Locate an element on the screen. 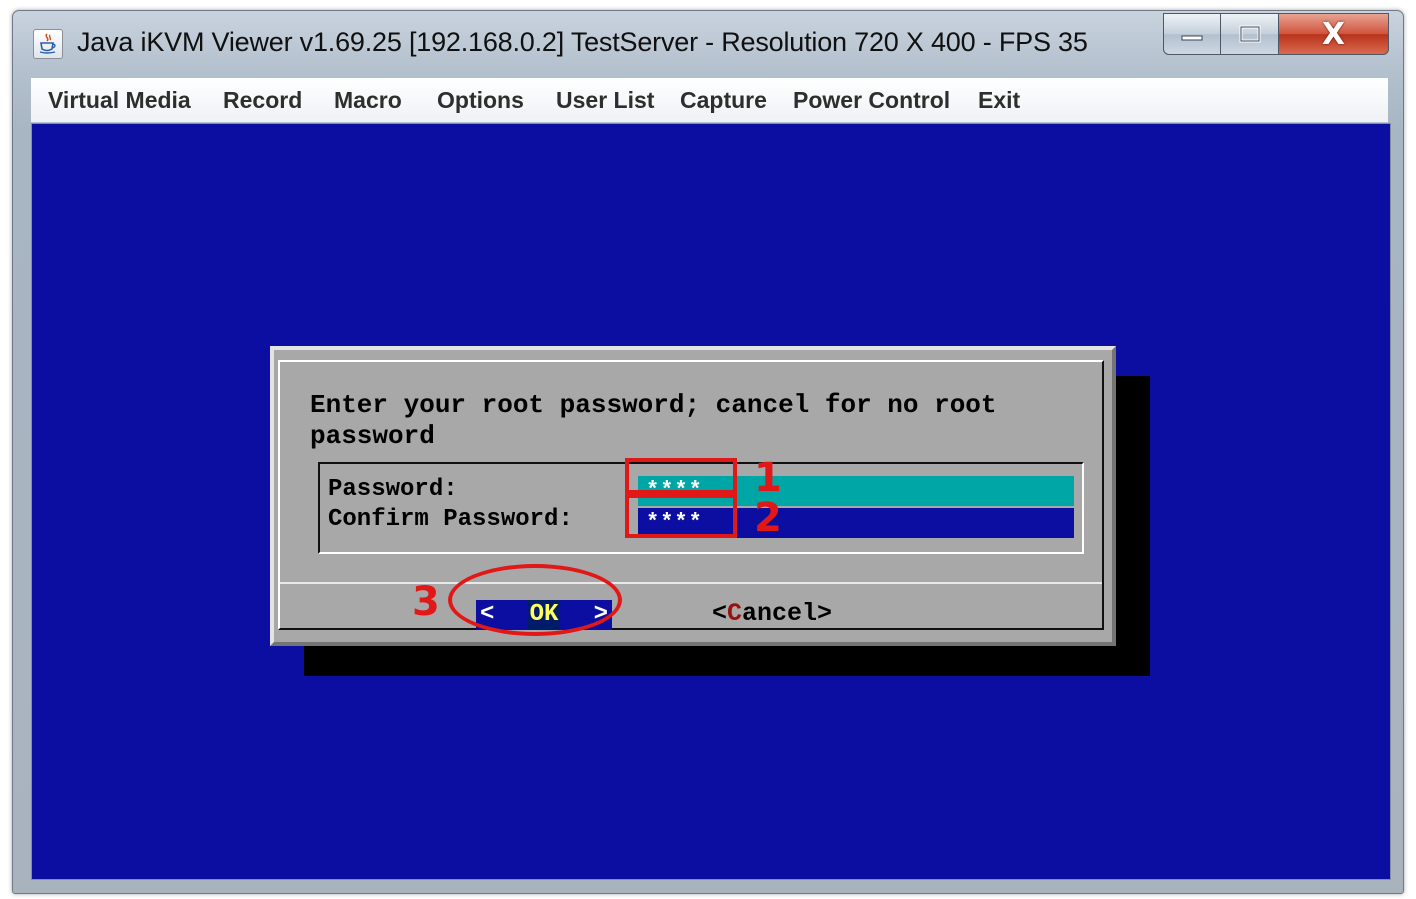  maximize-button is located at coordinates (1250, 34).